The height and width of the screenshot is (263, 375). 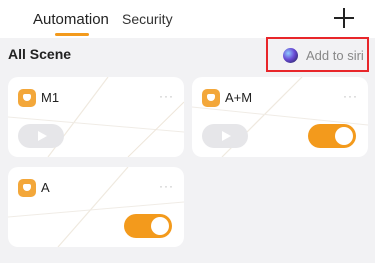 I want to click on add-to-siri-label: Add to siri, so click(x=335, y=55).